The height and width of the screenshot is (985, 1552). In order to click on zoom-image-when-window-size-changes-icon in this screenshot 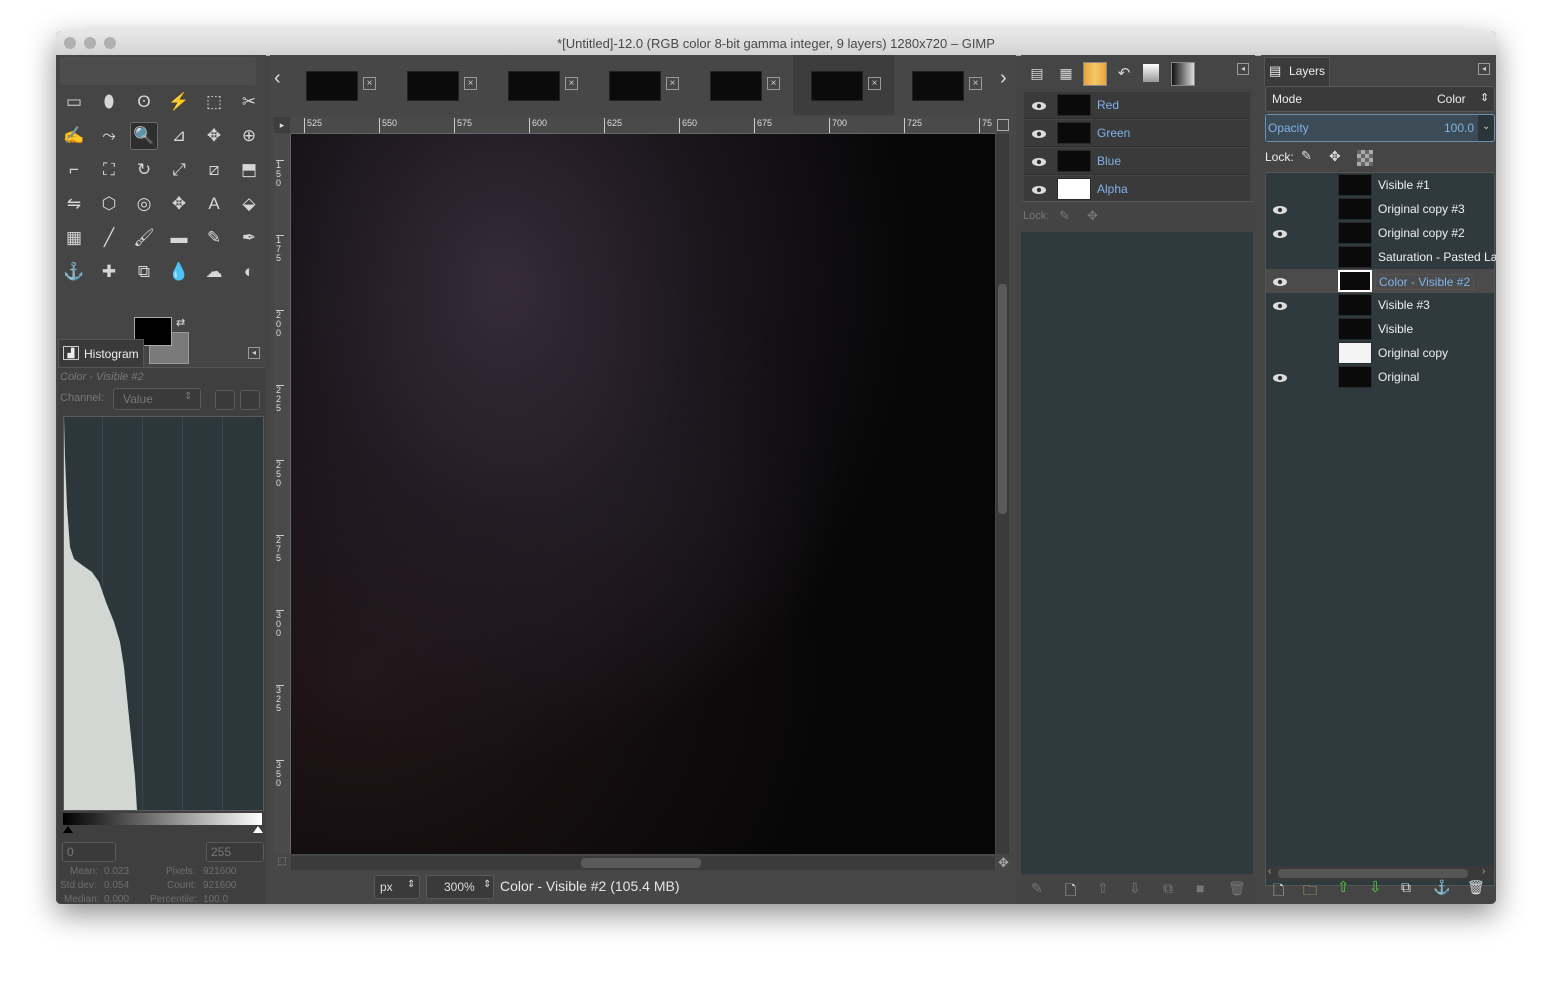, I will do `click(1003, 125)`.